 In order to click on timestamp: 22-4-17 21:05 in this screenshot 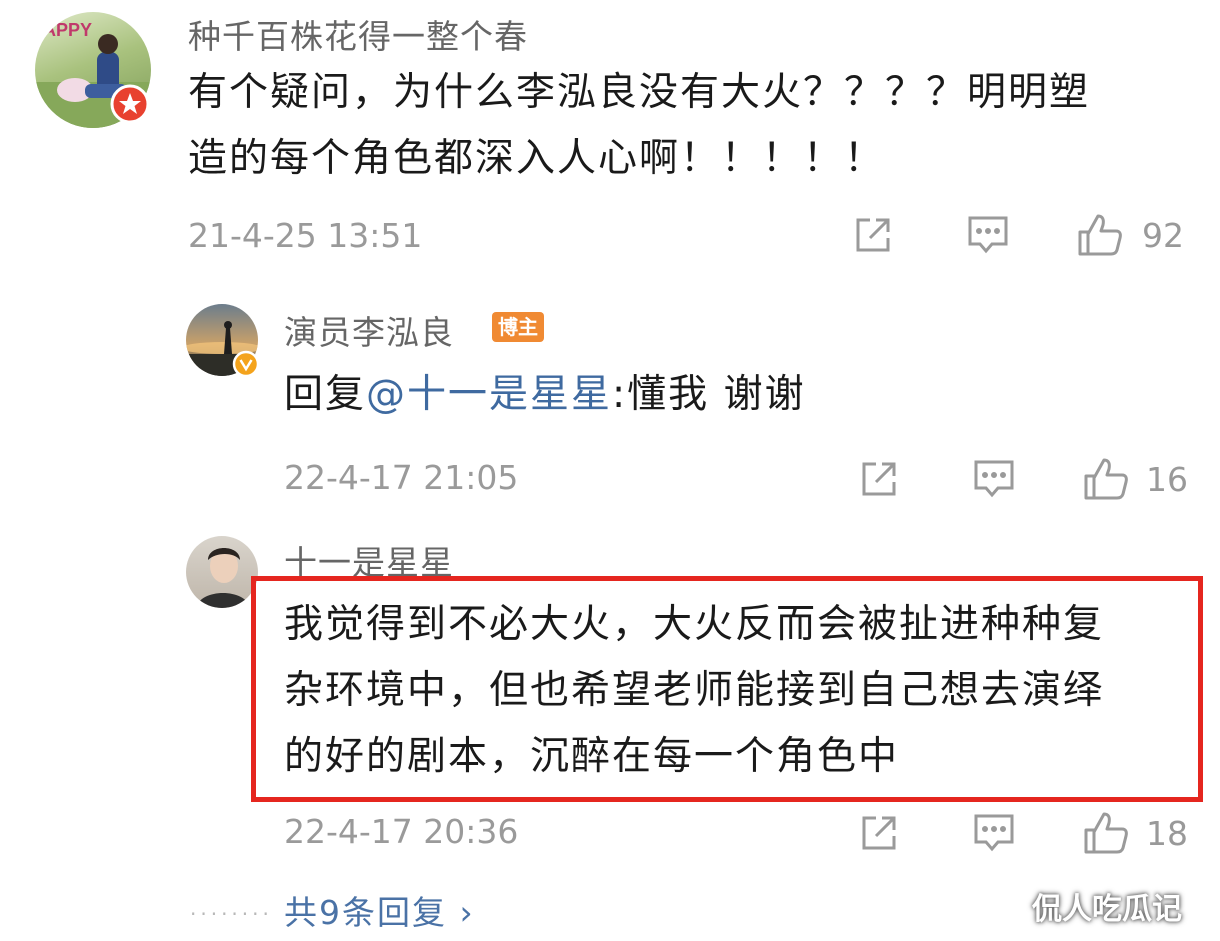, I will do `click(401, 477)`.